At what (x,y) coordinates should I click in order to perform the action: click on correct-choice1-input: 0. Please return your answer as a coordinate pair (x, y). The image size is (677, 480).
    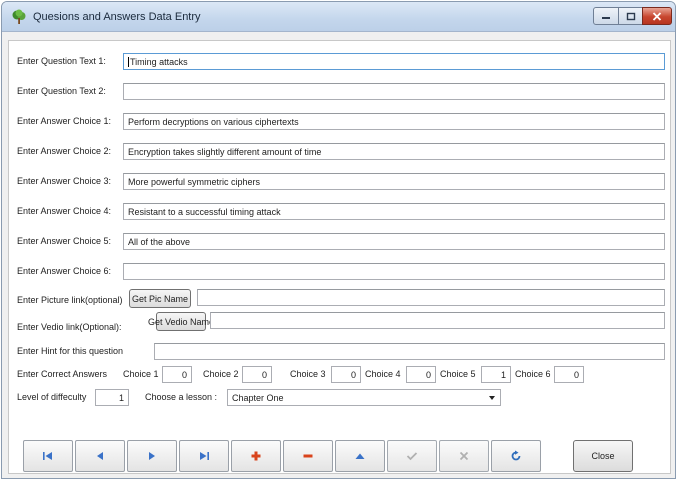
    Looking at the image, I should click on (177, 374).